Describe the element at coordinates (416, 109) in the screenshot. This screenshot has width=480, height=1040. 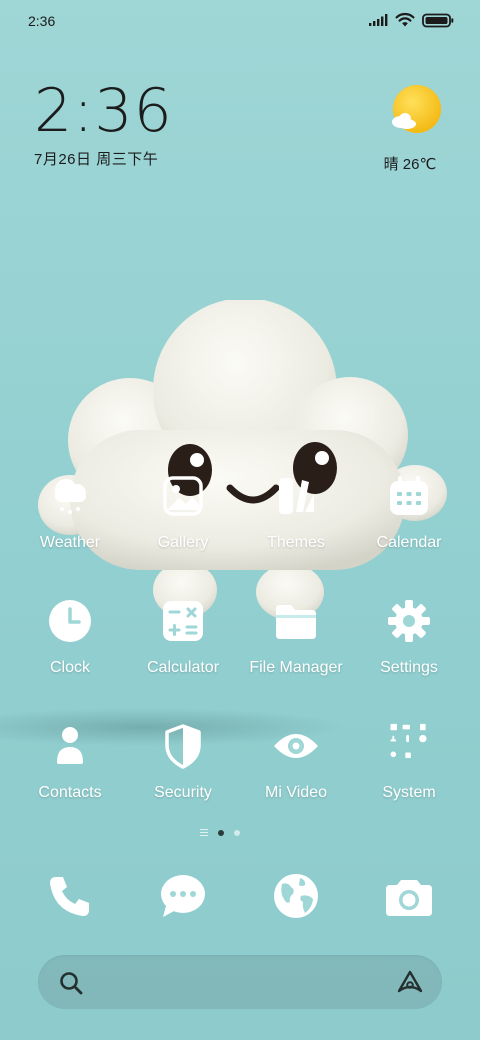
I see `sunny-icon` at that location.